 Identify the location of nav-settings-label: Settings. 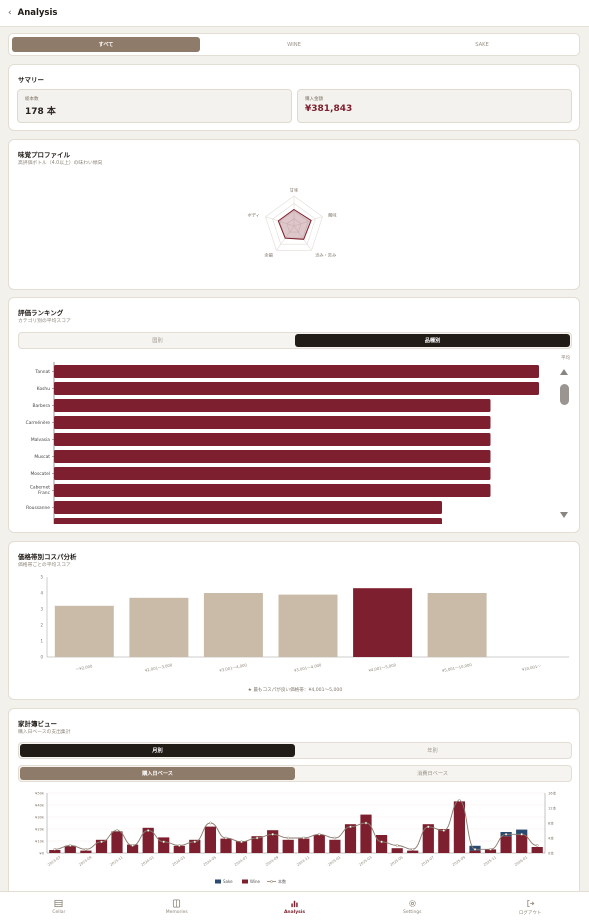
(412, 912).